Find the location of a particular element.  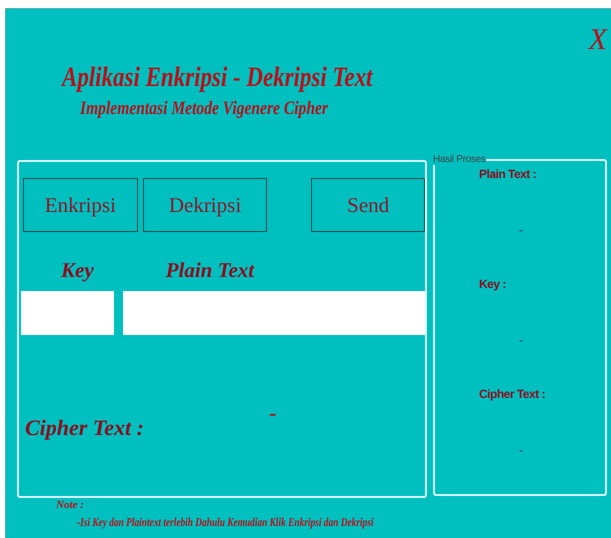

close-button: X is located at coordinates (597, 40).